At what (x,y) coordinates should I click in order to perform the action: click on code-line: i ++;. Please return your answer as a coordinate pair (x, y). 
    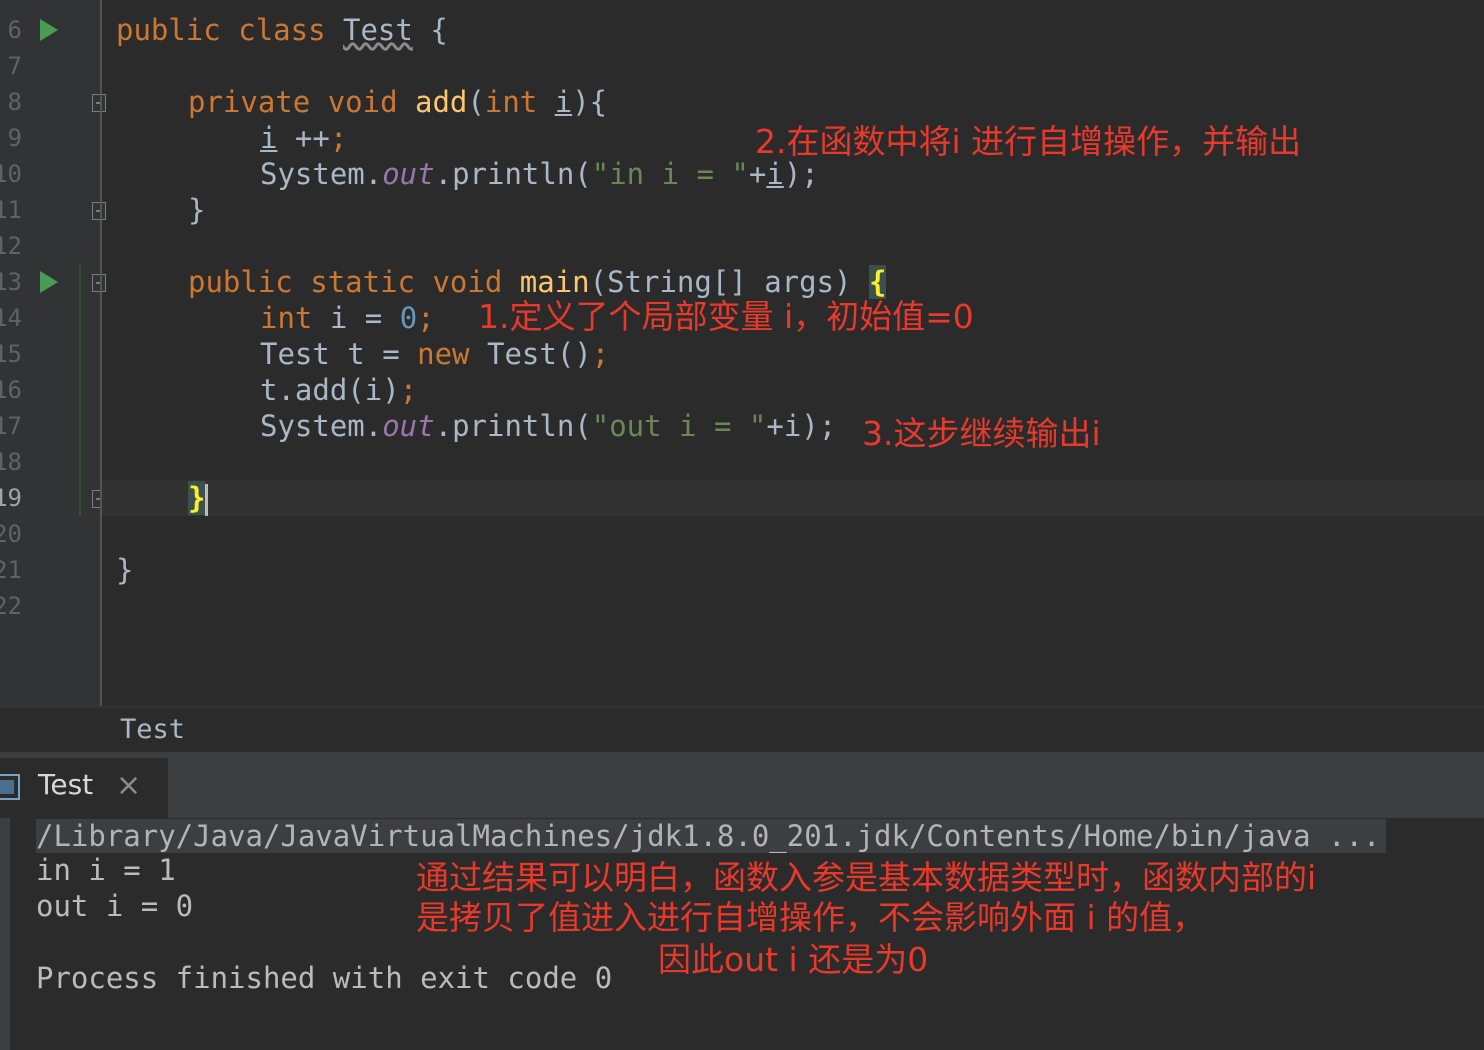
    Looking at the image, I should click on (304, 138).